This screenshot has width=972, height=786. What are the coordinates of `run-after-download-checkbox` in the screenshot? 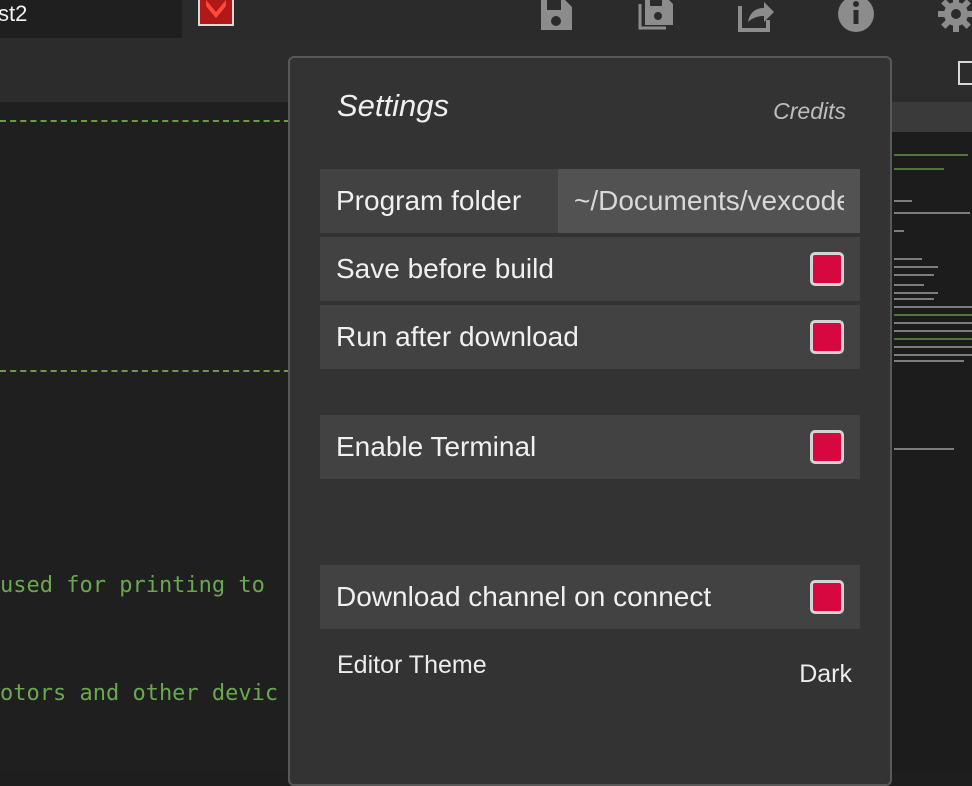 It's located at (827, 337).